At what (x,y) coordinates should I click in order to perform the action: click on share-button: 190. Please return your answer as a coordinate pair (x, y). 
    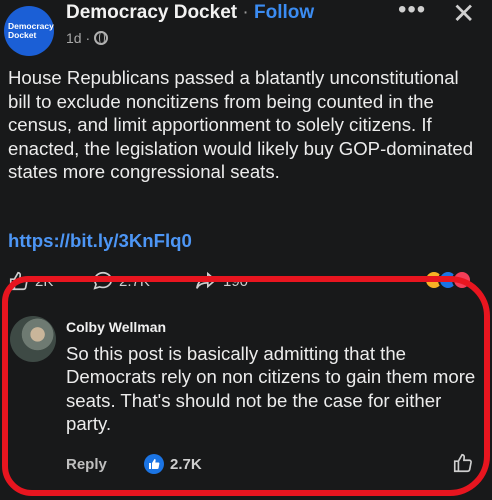
    Looking at the image, I should click on (221, 281).